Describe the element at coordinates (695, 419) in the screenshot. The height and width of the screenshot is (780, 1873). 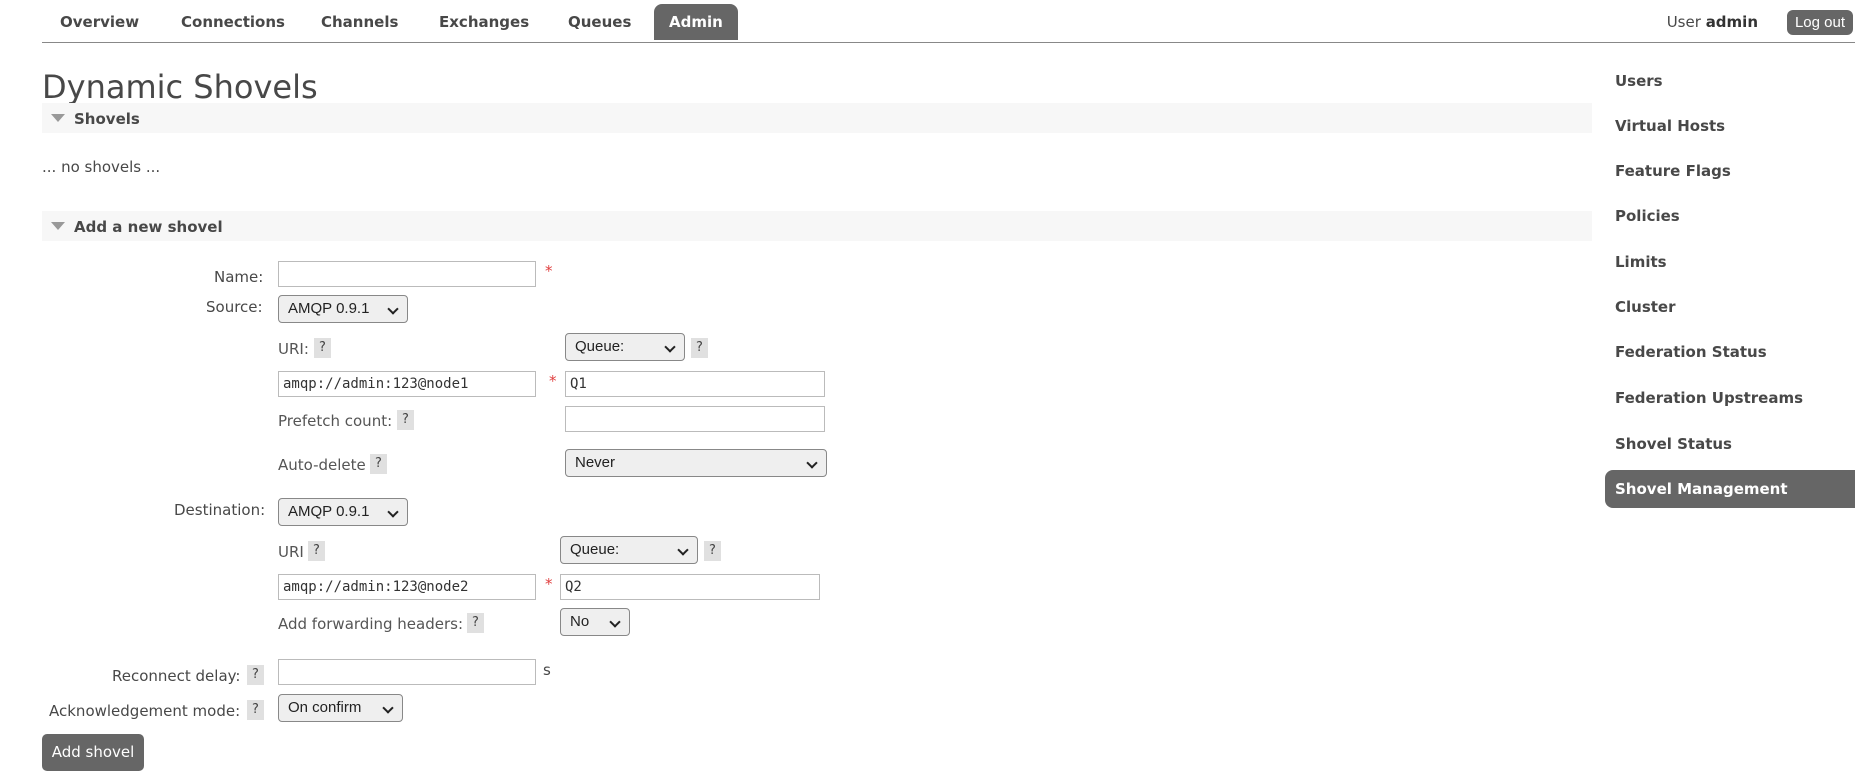
I see `prefetch-input` at that location.